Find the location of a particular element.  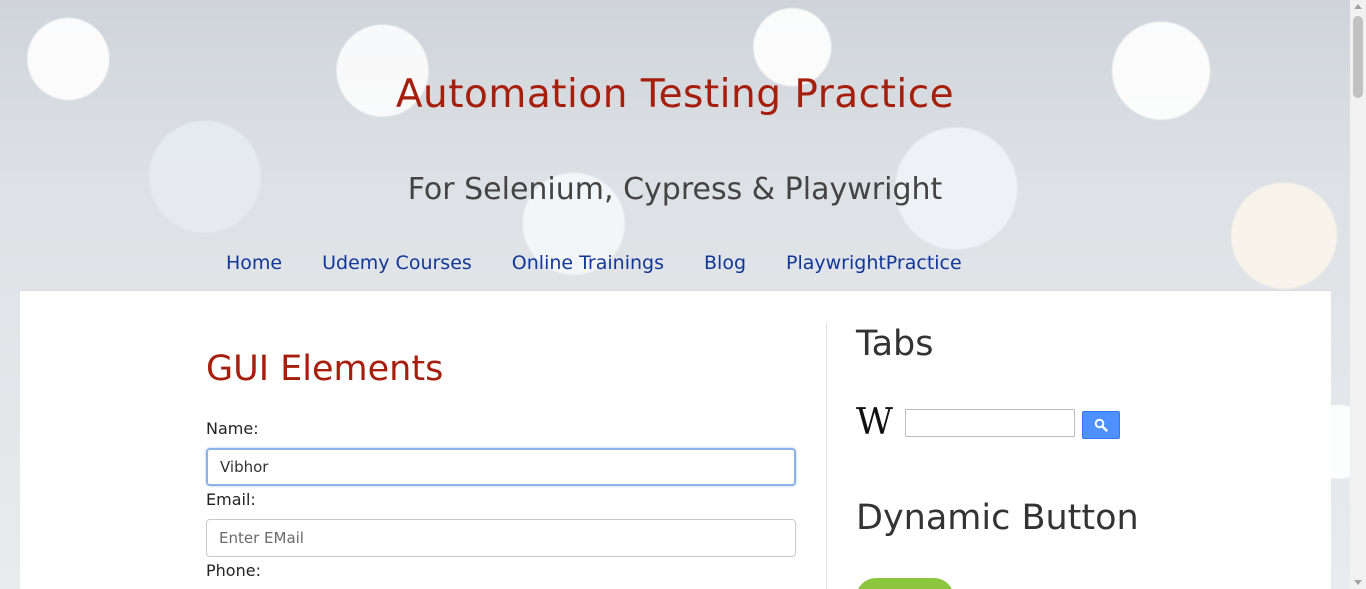

email-input is located at coordinates (501, 538).